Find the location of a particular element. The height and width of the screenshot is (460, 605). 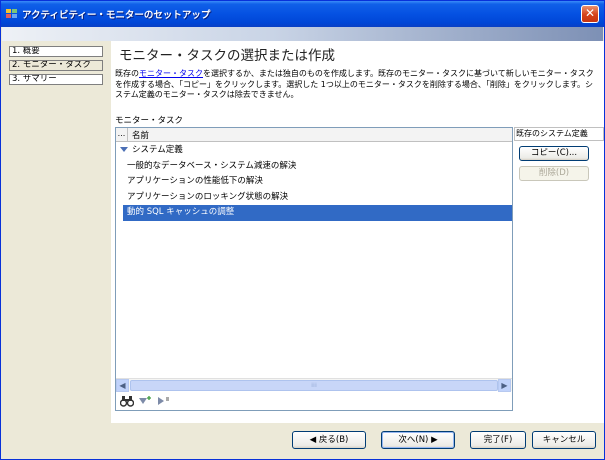

monitor-tasks-label: モニター・タスク is located at coordinates (149, 121).